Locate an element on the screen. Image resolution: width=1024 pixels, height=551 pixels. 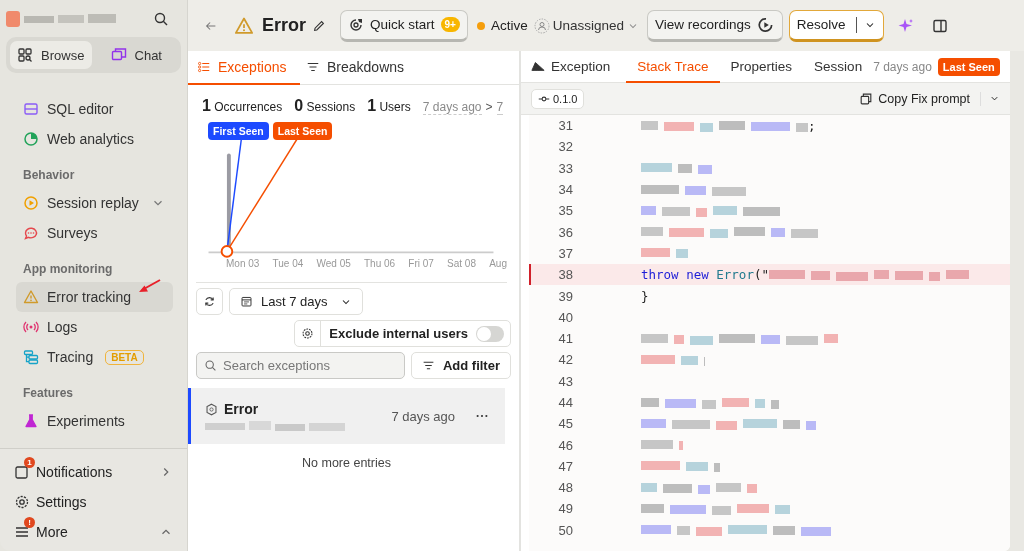
table-icon is located at coordinates (31, 109).